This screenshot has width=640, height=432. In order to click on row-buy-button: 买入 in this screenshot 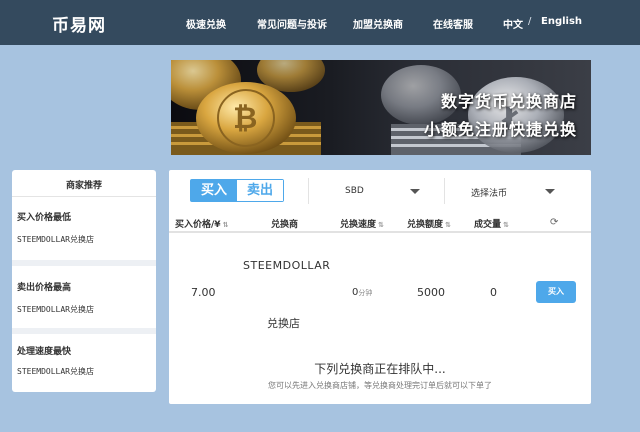, I will do `click(556, 292)`.